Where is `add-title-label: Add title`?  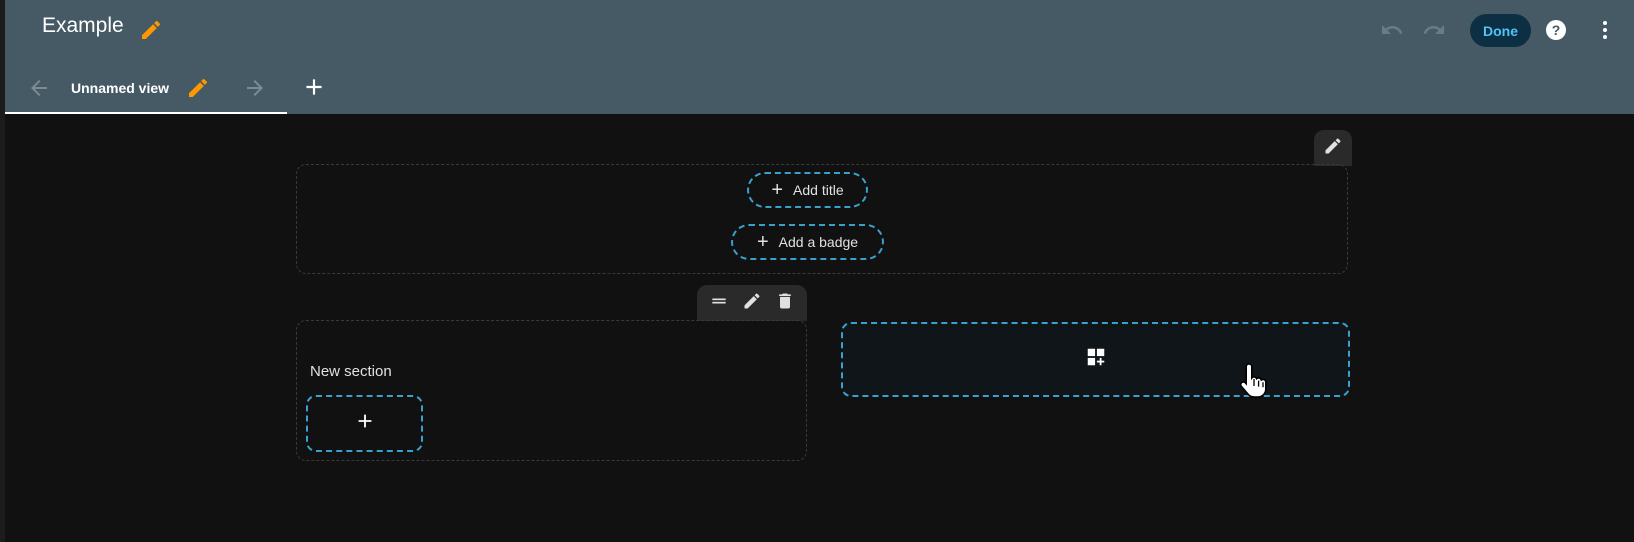
add-title-label: Add title is located at coordinates (818, 190).